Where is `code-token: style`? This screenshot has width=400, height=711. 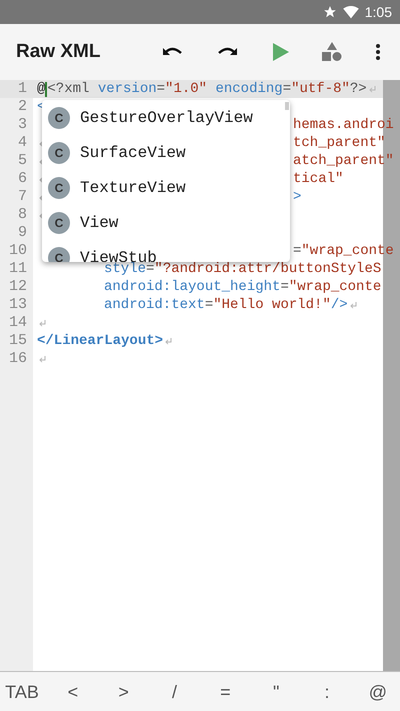 code-token: style is located at coordinates (125, 269).